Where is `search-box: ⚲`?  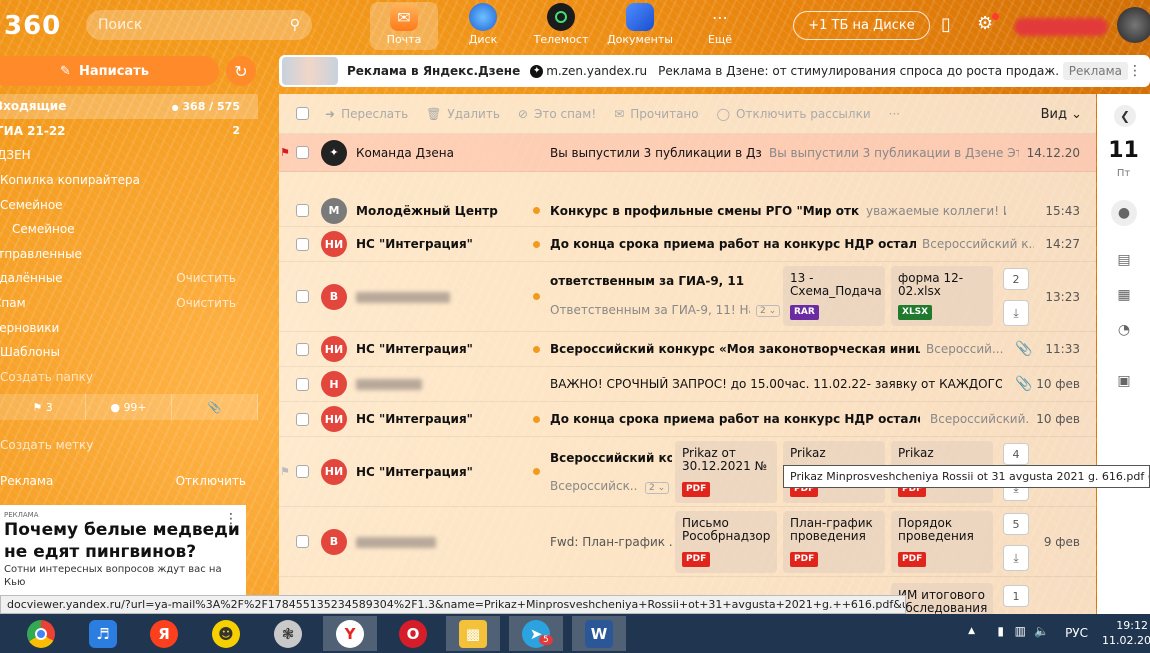 search-box: ⚲ is located at coordinates (199, 25).